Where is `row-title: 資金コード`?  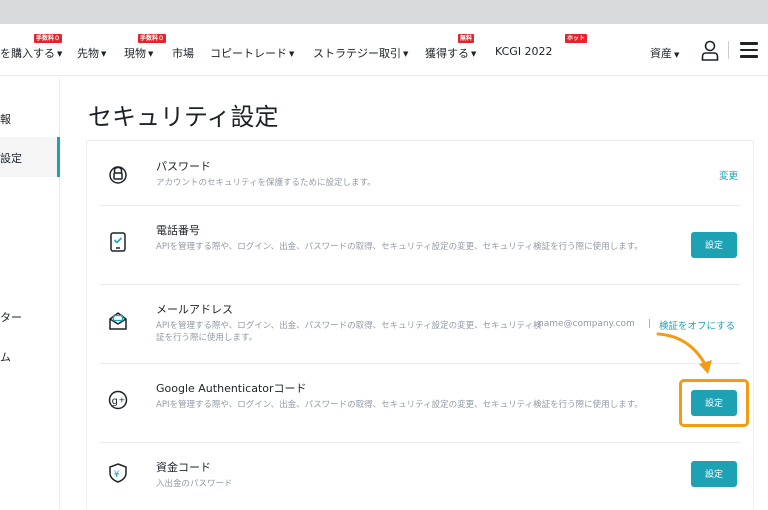
row-title: 資金コード is located at coordinates (183, 467).